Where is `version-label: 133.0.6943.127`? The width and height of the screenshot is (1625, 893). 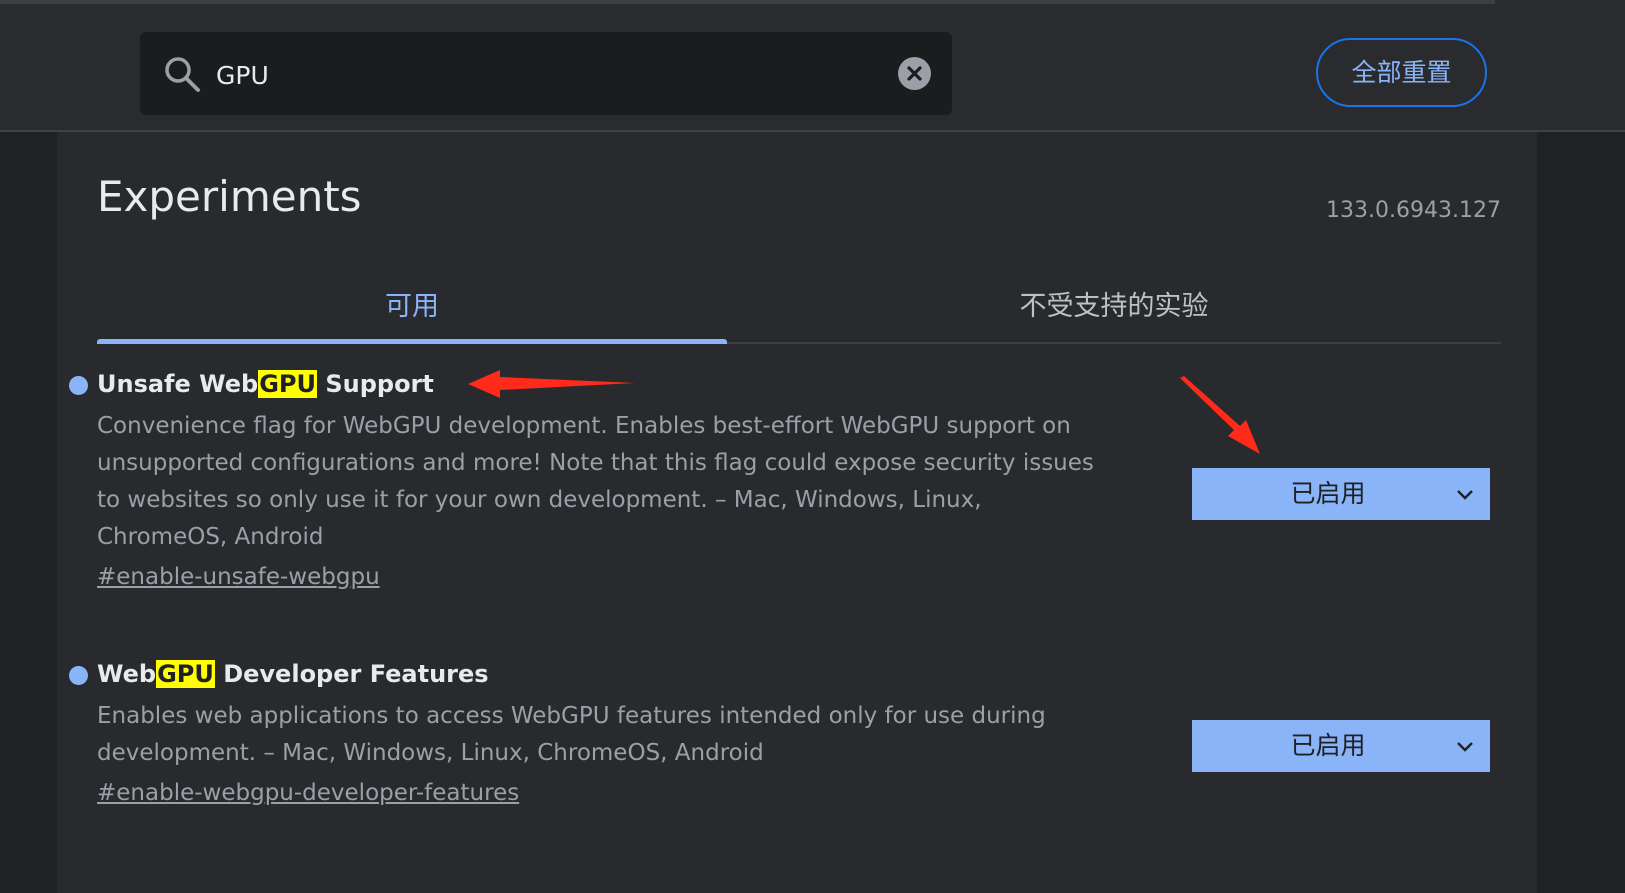 version-label: 133.0.6943.127 is located at coordinates (1413, 210).